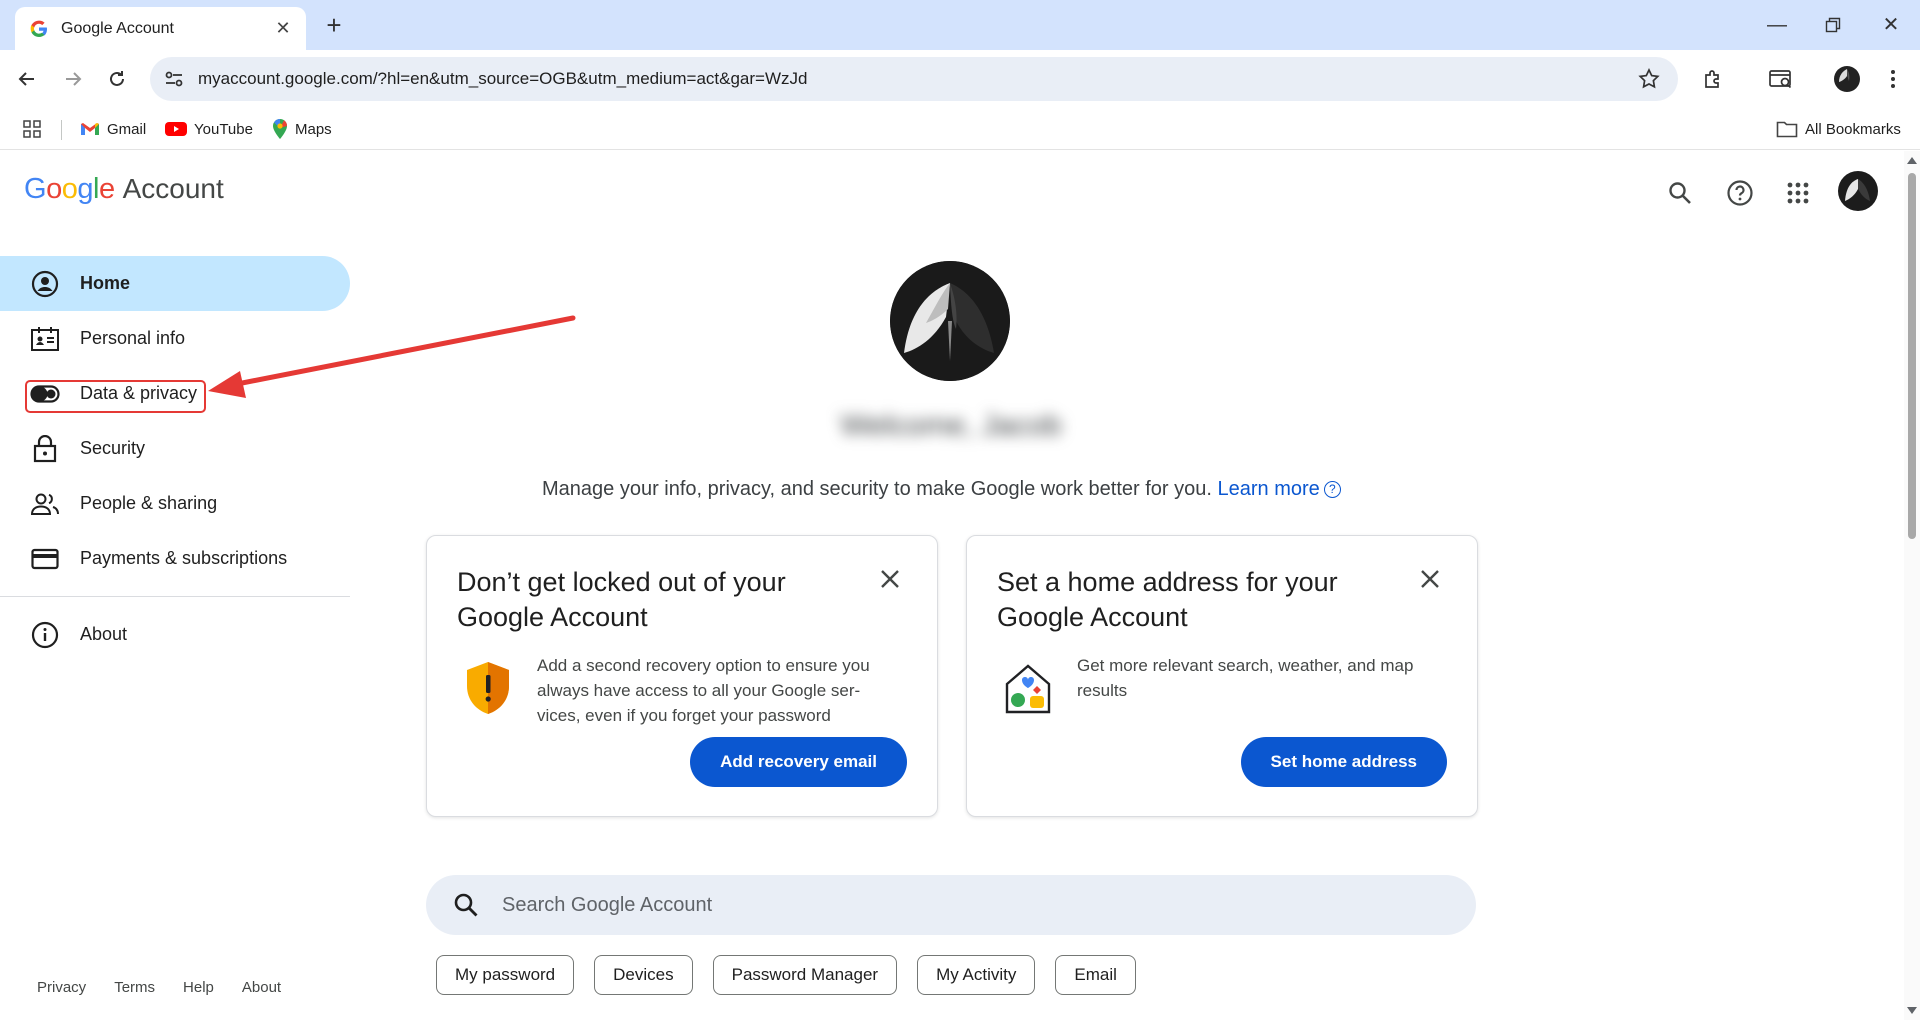 This screenshot has height=1020, width=1920. Describe the element at coordinates (45, 559) in the screenshot. I see `card-icon` at that location.